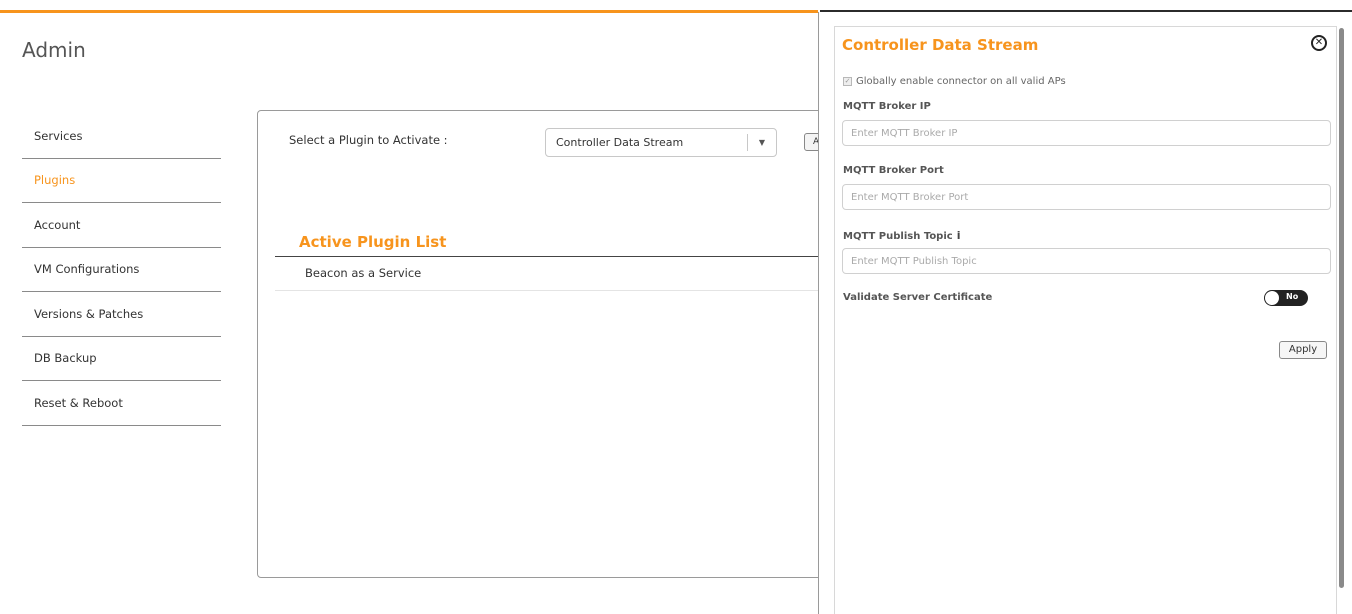 Image resolution: width=1352 pixels, height=614 pixels. Describe the element at coordinates (1086, 261) in the screenshot. I see `publish-topic-input` at that location.